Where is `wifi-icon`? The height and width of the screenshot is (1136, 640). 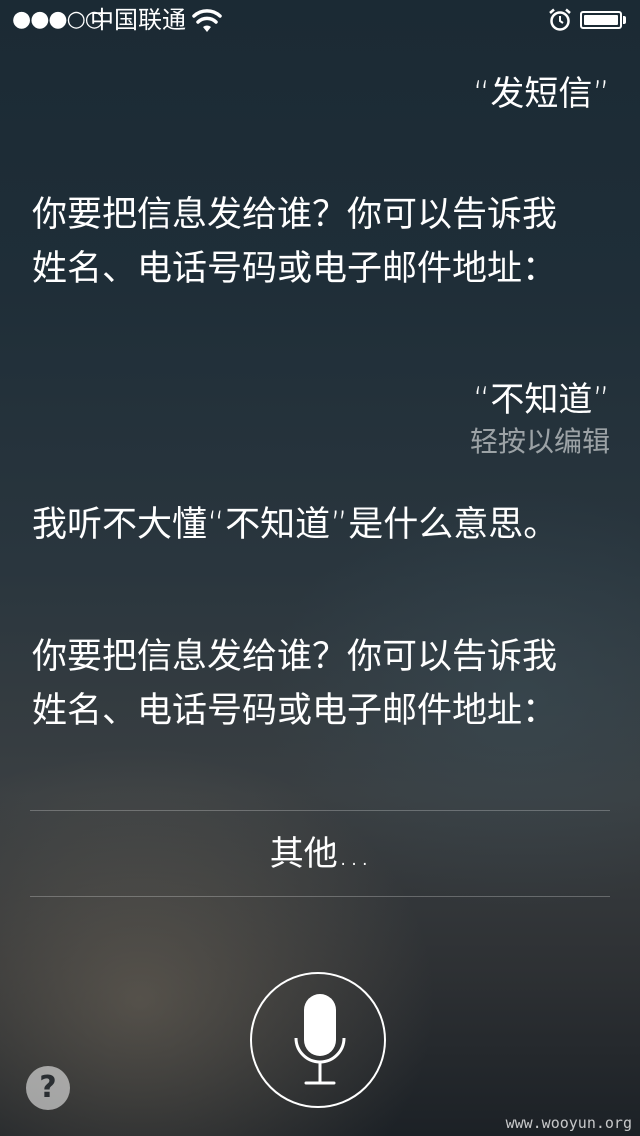
wifi-icon is located at coordinates (207, 20).